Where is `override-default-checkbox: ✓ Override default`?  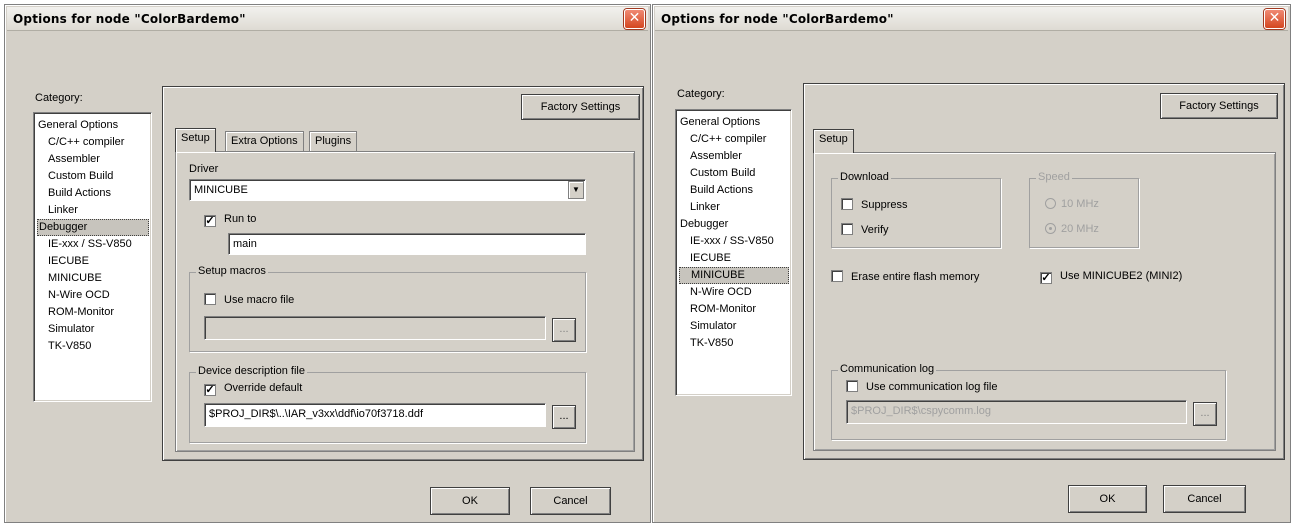
override-default-checkbox: ✓ Override default is located at coordinates (253, 389).